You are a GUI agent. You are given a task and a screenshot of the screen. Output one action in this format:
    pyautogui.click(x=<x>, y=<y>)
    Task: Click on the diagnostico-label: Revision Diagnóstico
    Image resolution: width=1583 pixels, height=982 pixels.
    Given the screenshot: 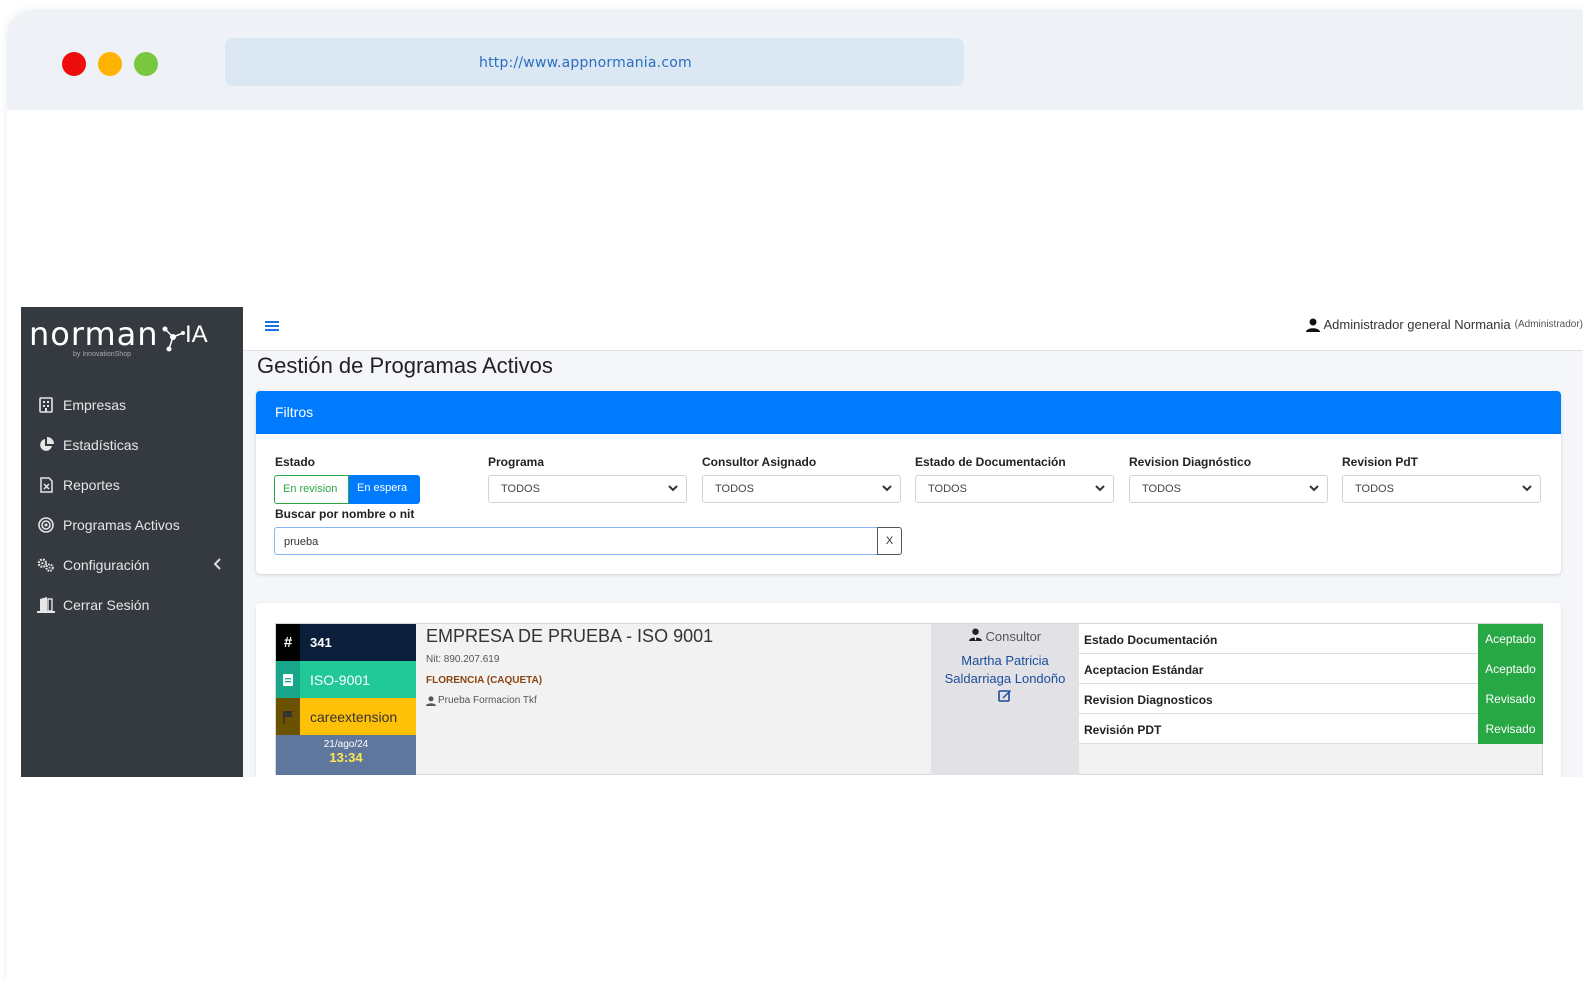 What is the action you would take?
    pyautogui.click(x=1190, y=462)
    